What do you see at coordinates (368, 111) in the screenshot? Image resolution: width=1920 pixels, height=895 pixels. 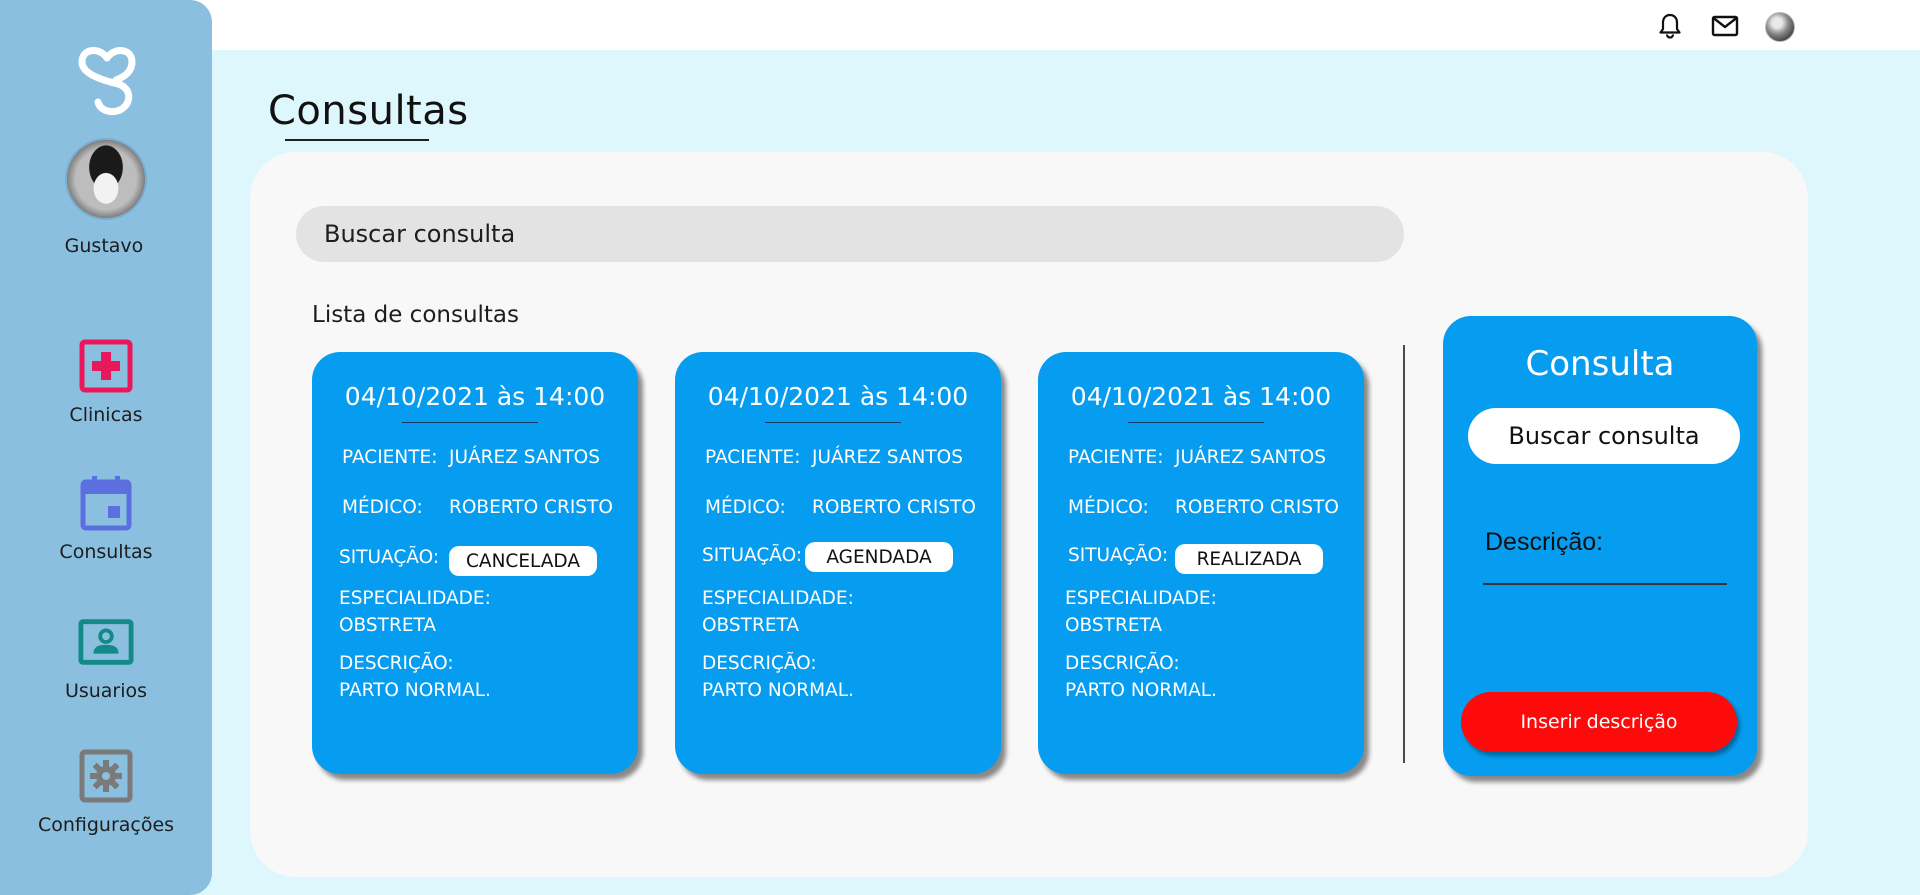 I see `page-title: Consultas` at bounding box center [368, 111].